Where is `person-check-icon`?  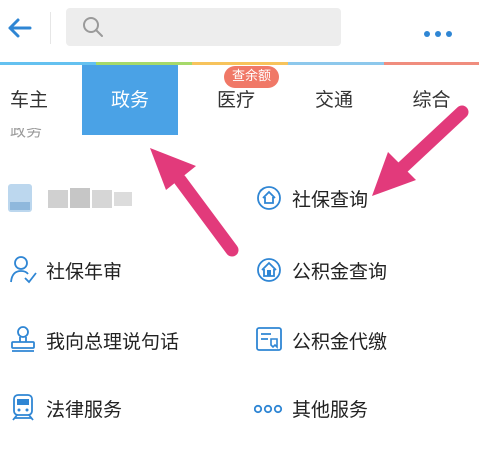 person-check-icon is located at coordinates (23, 269).